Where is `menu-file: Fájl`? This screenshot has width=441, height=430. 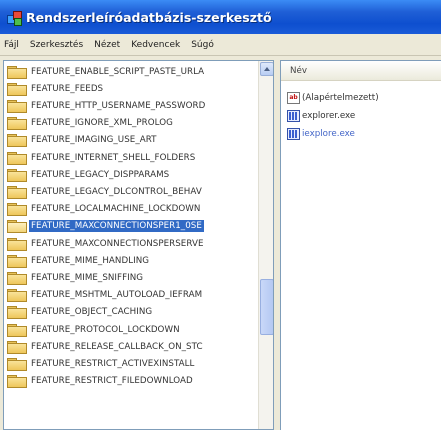
menu-file: Fájl is located at coordinates (11, 45).